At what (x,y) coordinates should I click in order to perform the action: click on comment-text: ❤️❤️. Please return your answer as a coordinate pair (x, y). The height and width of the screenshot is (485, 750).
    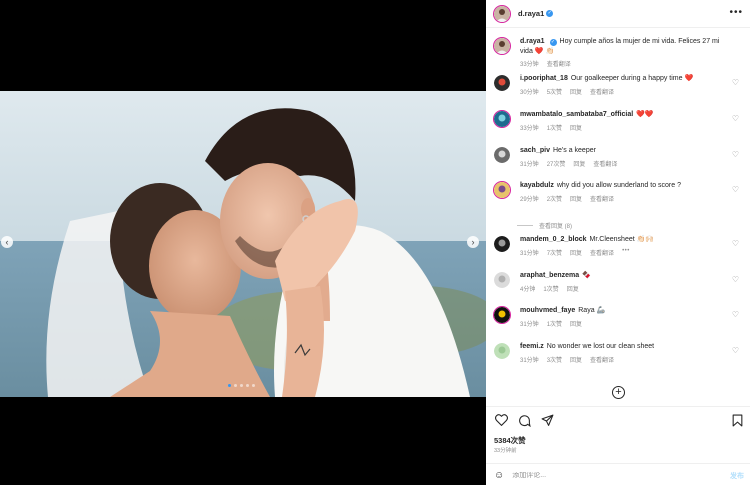
    Looking at the image, I should click on (645, 114).